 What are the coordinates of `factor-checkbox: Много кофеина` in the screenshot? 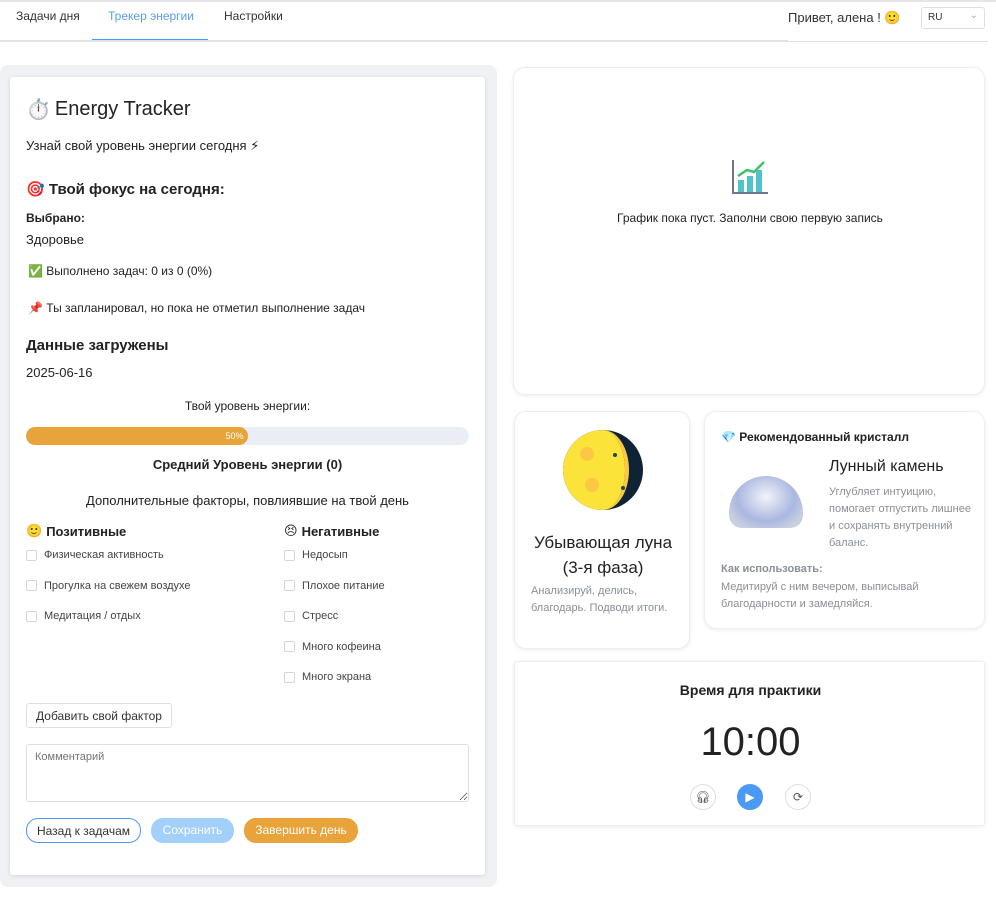 It's located at (332, 647).